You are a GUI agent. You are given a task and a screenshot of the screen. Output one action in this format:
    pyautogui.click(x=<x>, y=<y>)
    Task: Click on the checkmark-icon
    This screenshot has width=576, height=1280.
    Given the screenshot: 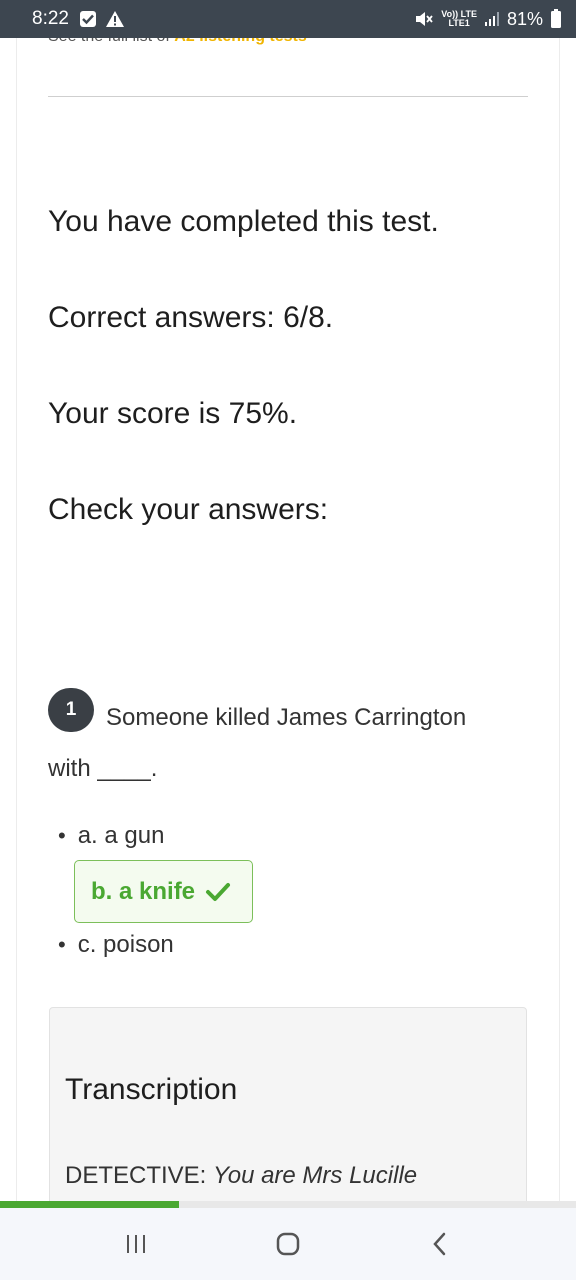 What is the action you would take?
    pyautogui.click(x=218, y=892)
    